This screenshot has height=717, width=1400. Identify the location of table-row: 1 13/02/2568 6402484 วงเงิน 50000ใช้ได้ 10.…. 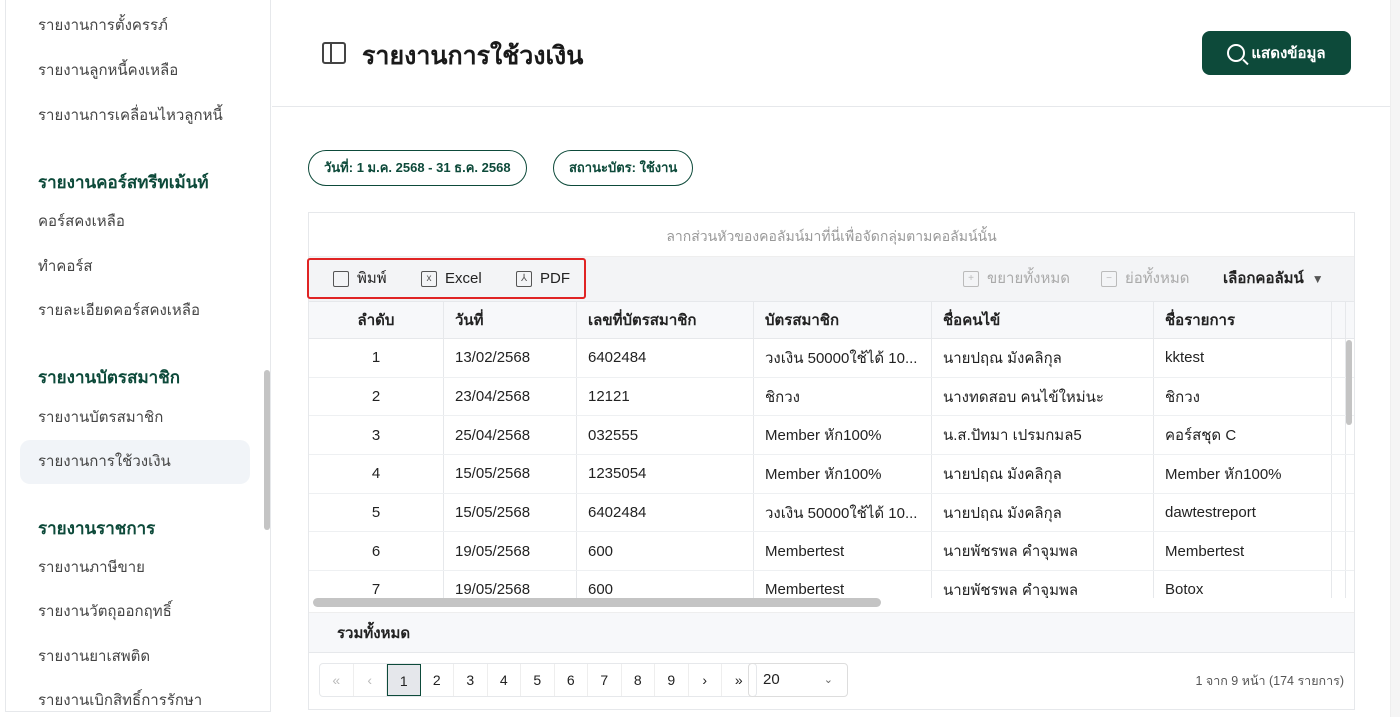
(831, 358).